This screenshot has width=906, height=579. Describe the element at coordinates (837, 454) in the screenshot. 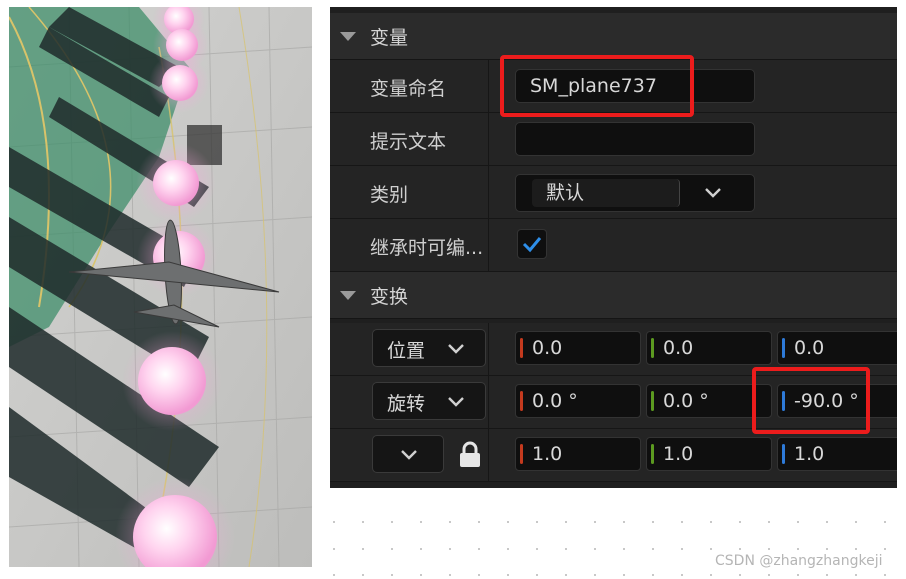

I see `scale-z-field: 1.0` at that location.